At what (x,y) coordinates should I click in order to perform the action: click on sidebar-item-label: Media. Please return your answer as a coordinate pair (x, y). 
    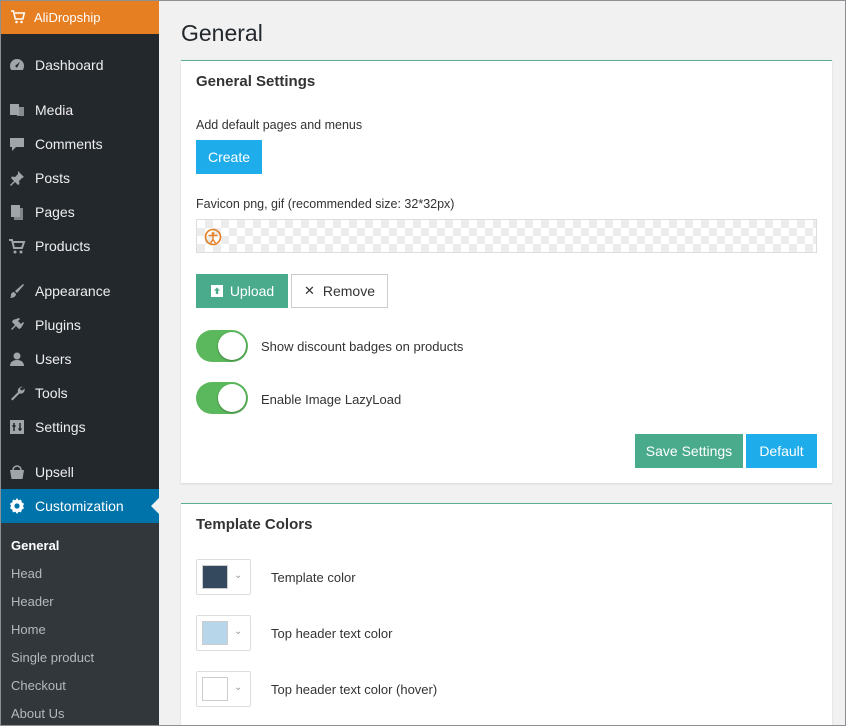
    Looking at the image, I should click on (54, 110).